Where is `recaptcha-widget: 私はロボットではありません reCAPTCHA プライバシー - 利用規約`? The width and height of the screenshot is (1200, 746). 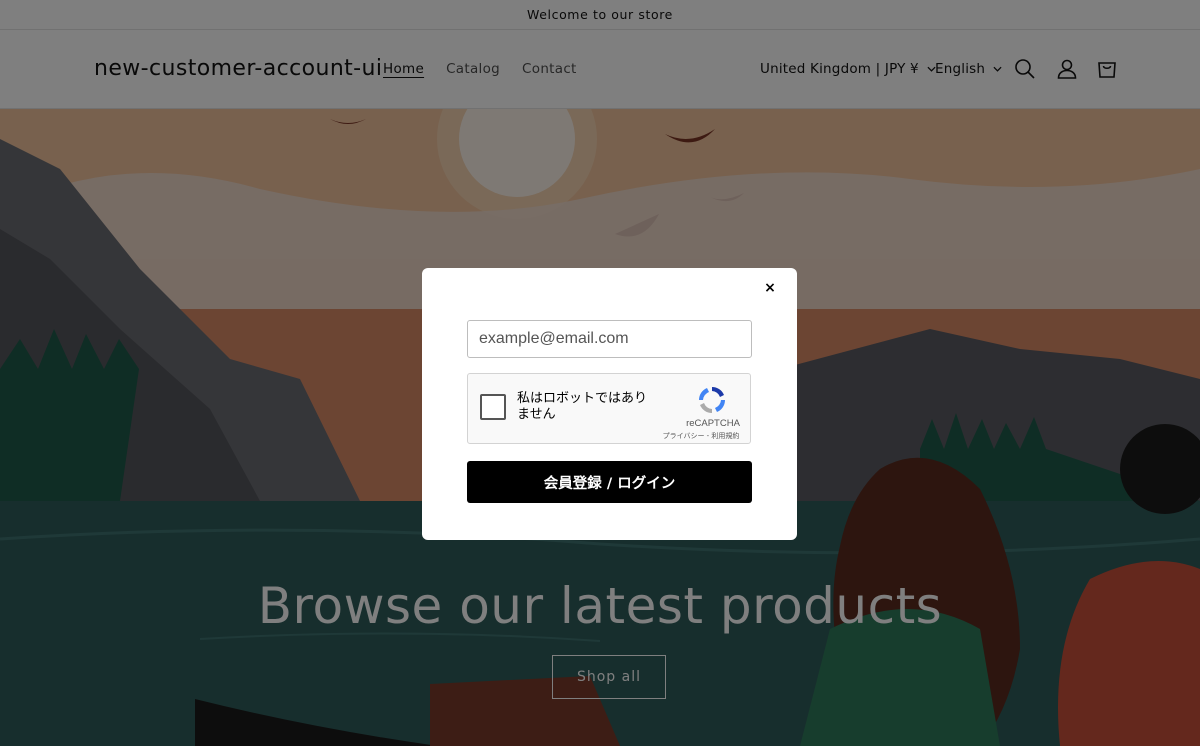 recaptcha-widget: 私はロボットではありません reCAPTCHA プライバシー - 利用規約 is located at coordinates (609, 408).